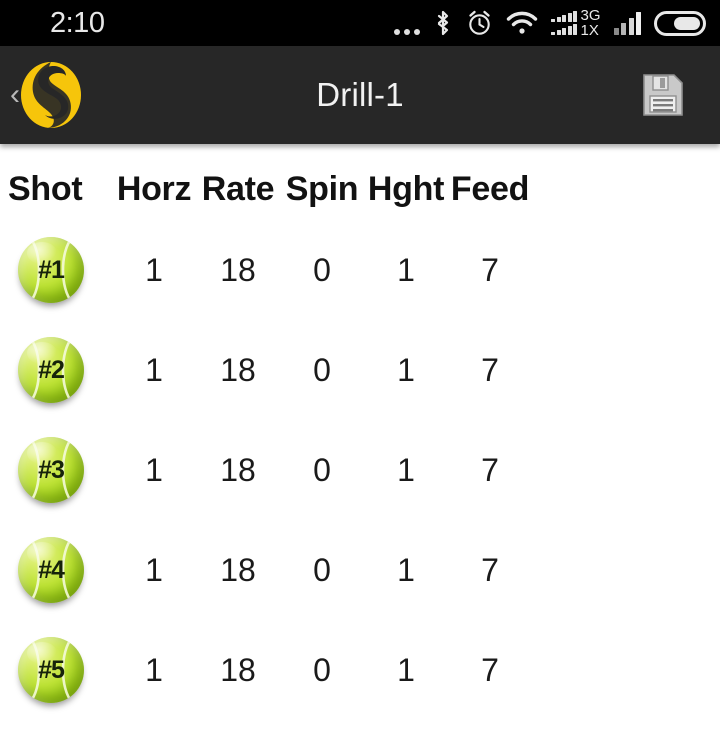  Describe the element at coordinates (360, 189) in the screenshot. I see `table-header-row: Shot Horz Rate Spin Hght Feed` at that location.